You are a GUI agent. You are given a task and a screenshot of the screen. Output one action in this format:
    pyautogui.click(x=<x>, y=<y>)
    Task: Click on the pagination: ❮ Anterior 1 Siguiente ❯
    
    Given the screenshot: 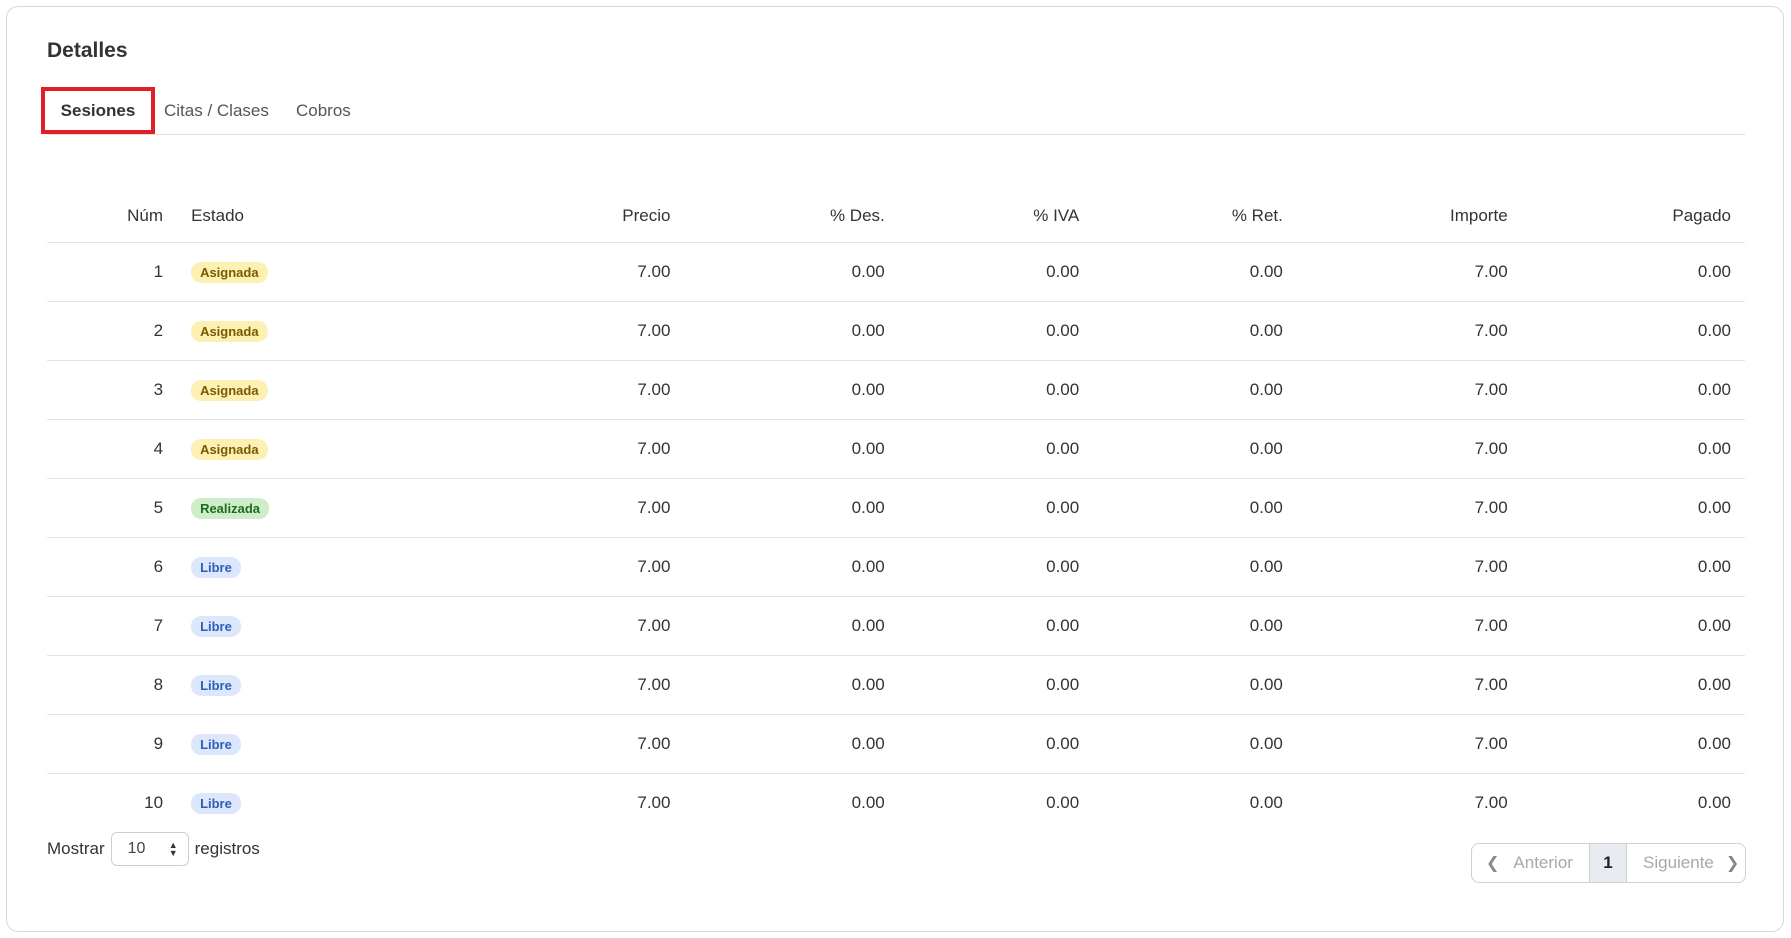 What is the action you would take?
    pyautogui.click(x=1608, y=863)
    